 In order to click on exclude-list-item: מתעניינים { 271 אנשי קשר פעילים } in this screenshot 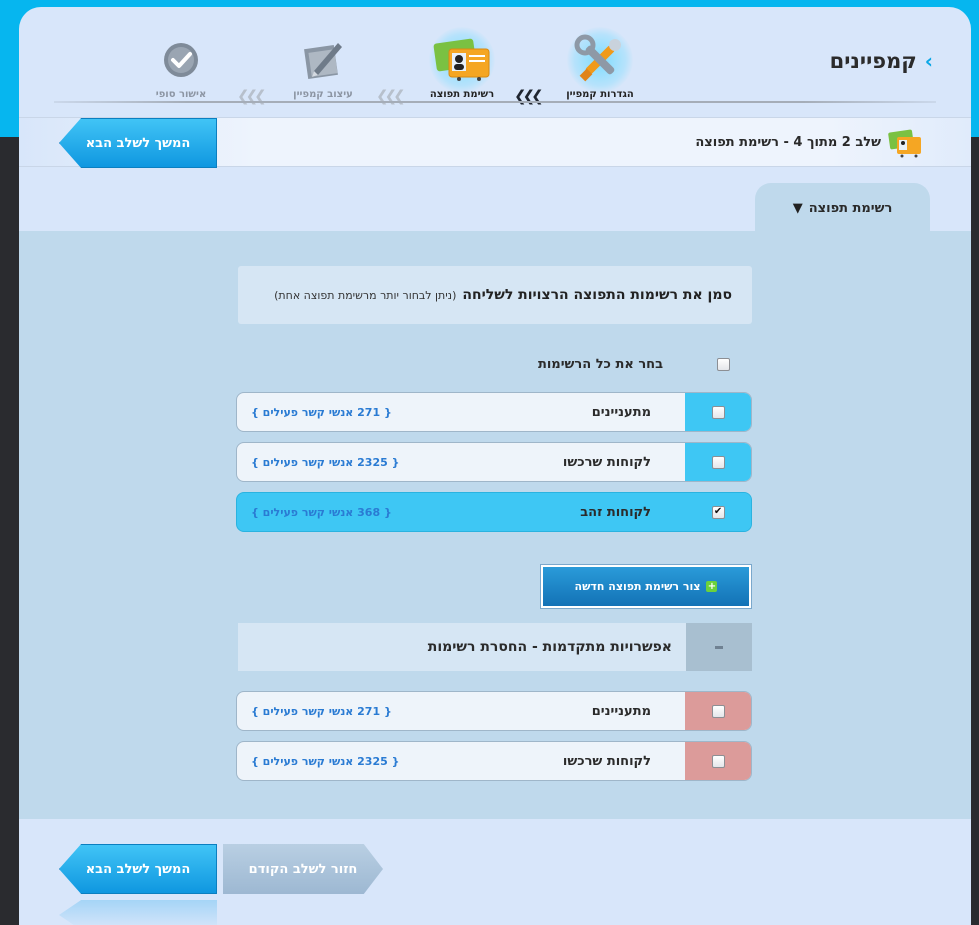, I will do `click(494, 711)`.